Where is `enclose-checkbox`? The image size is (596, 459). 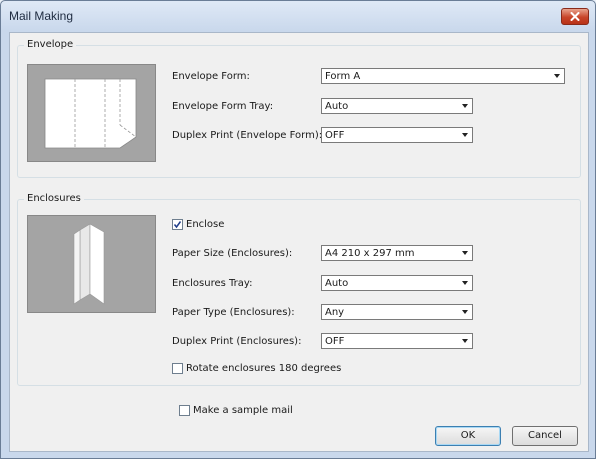
enclose-checkbox is located at coordinates (177, 224).